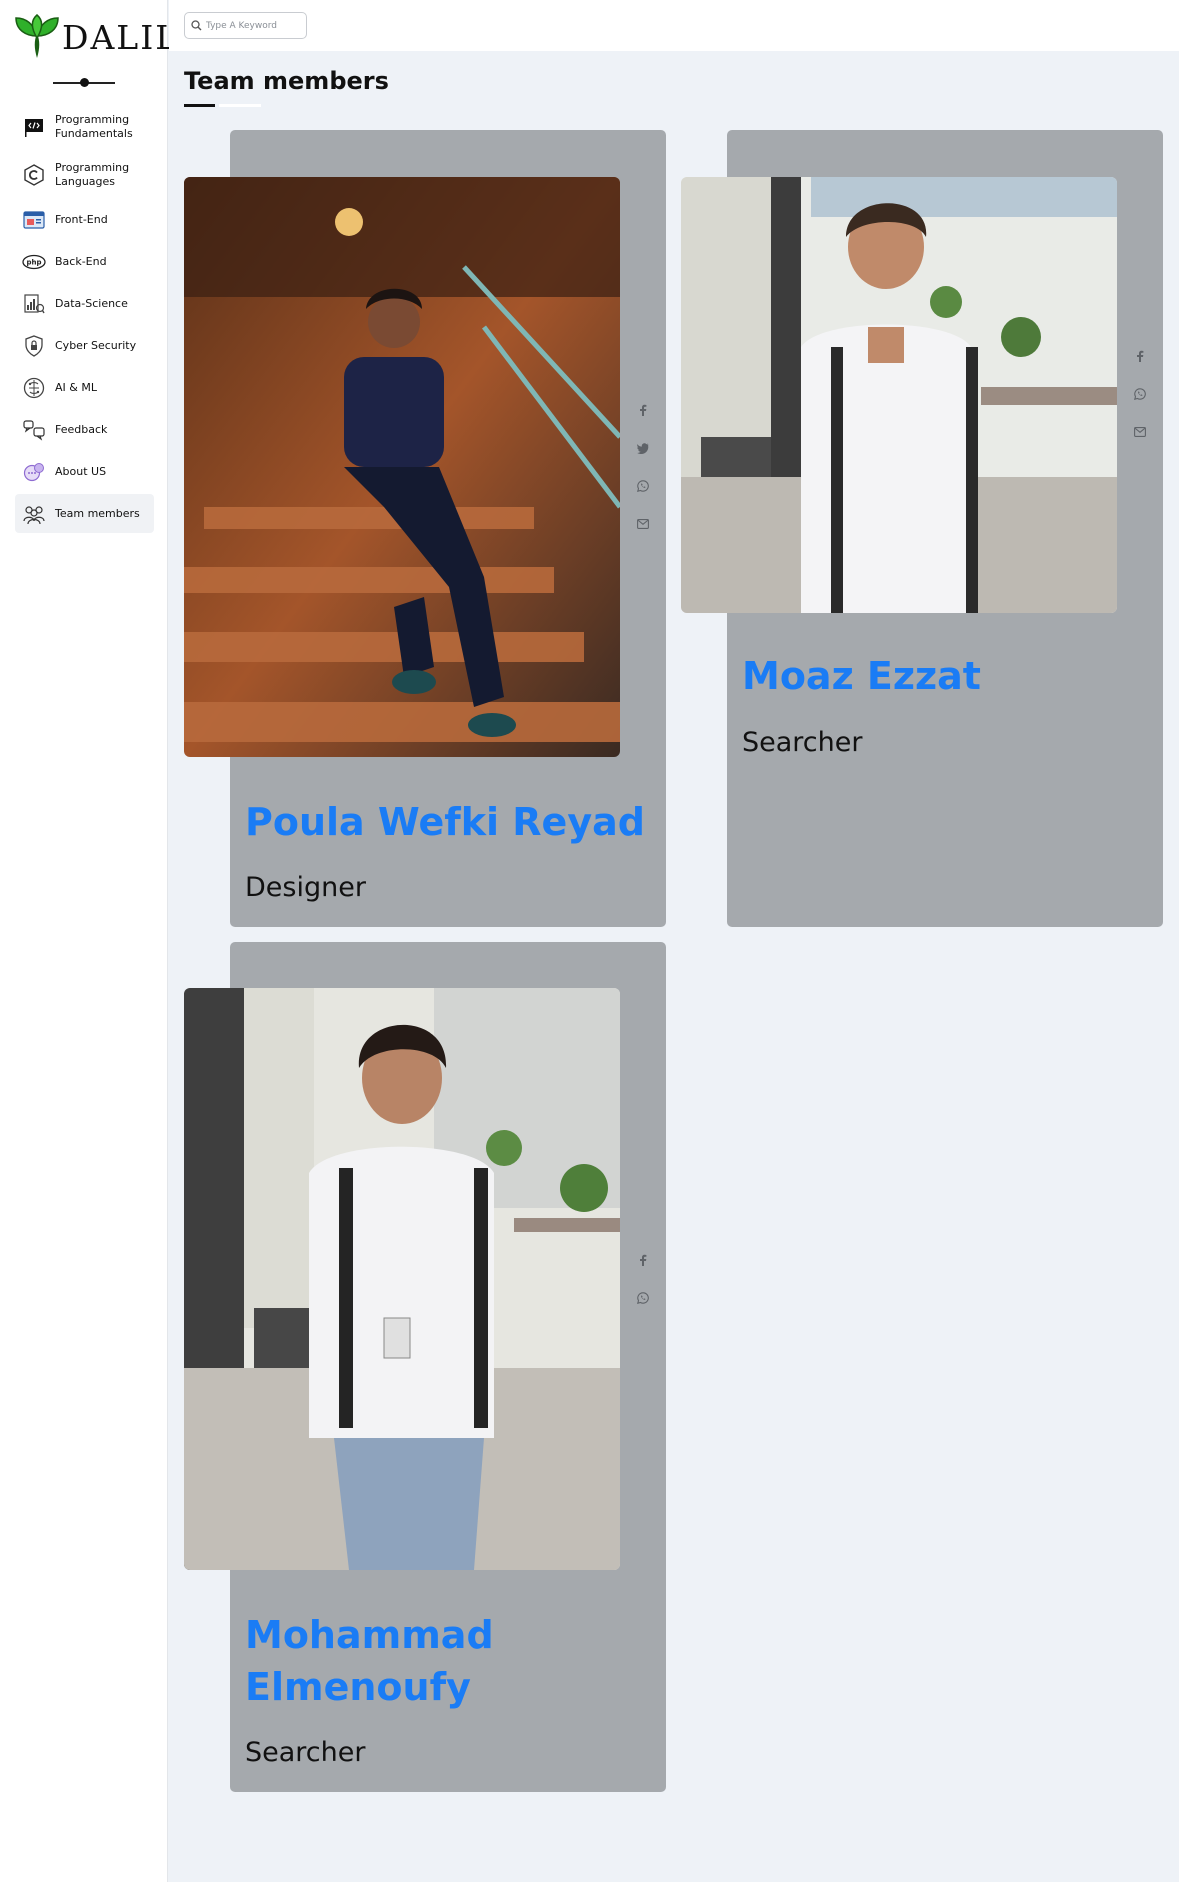  What do you see at coordinates (37, 36) in the screenshot?
I see `clover-logo-icon` at bounding box center [37, 36].